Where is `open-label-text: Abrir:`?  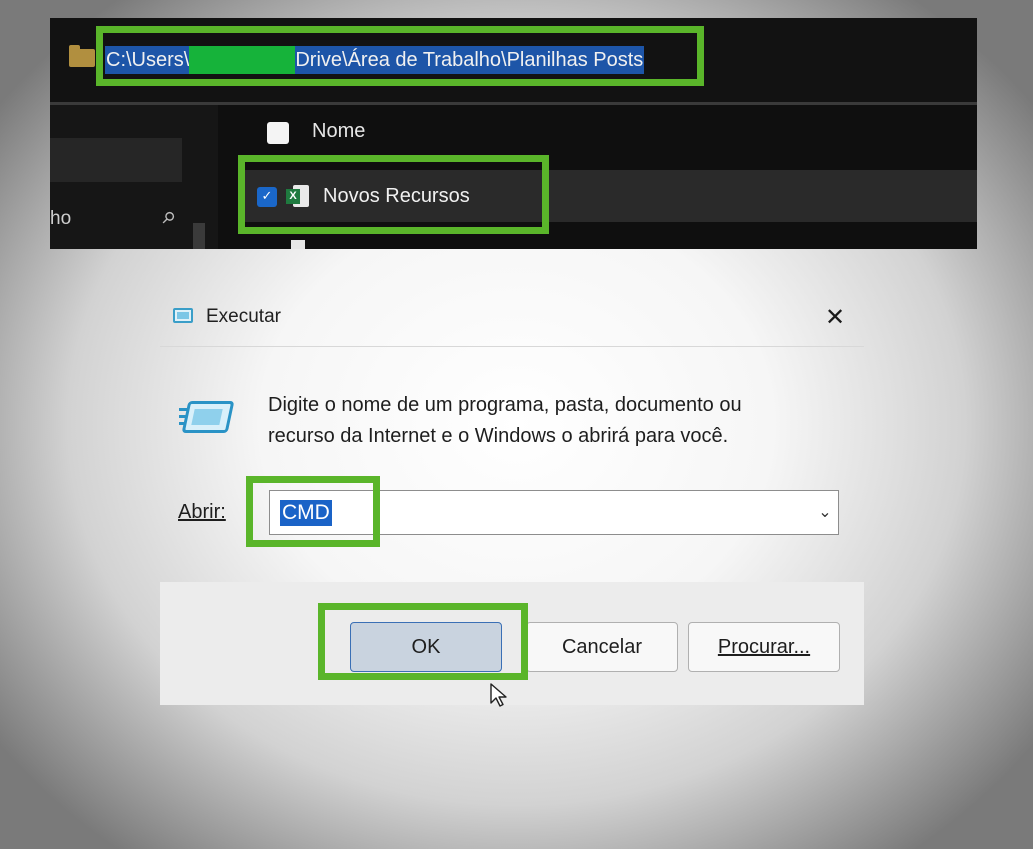 open-label-text: Abrir: is located at coordinates (202, 512).